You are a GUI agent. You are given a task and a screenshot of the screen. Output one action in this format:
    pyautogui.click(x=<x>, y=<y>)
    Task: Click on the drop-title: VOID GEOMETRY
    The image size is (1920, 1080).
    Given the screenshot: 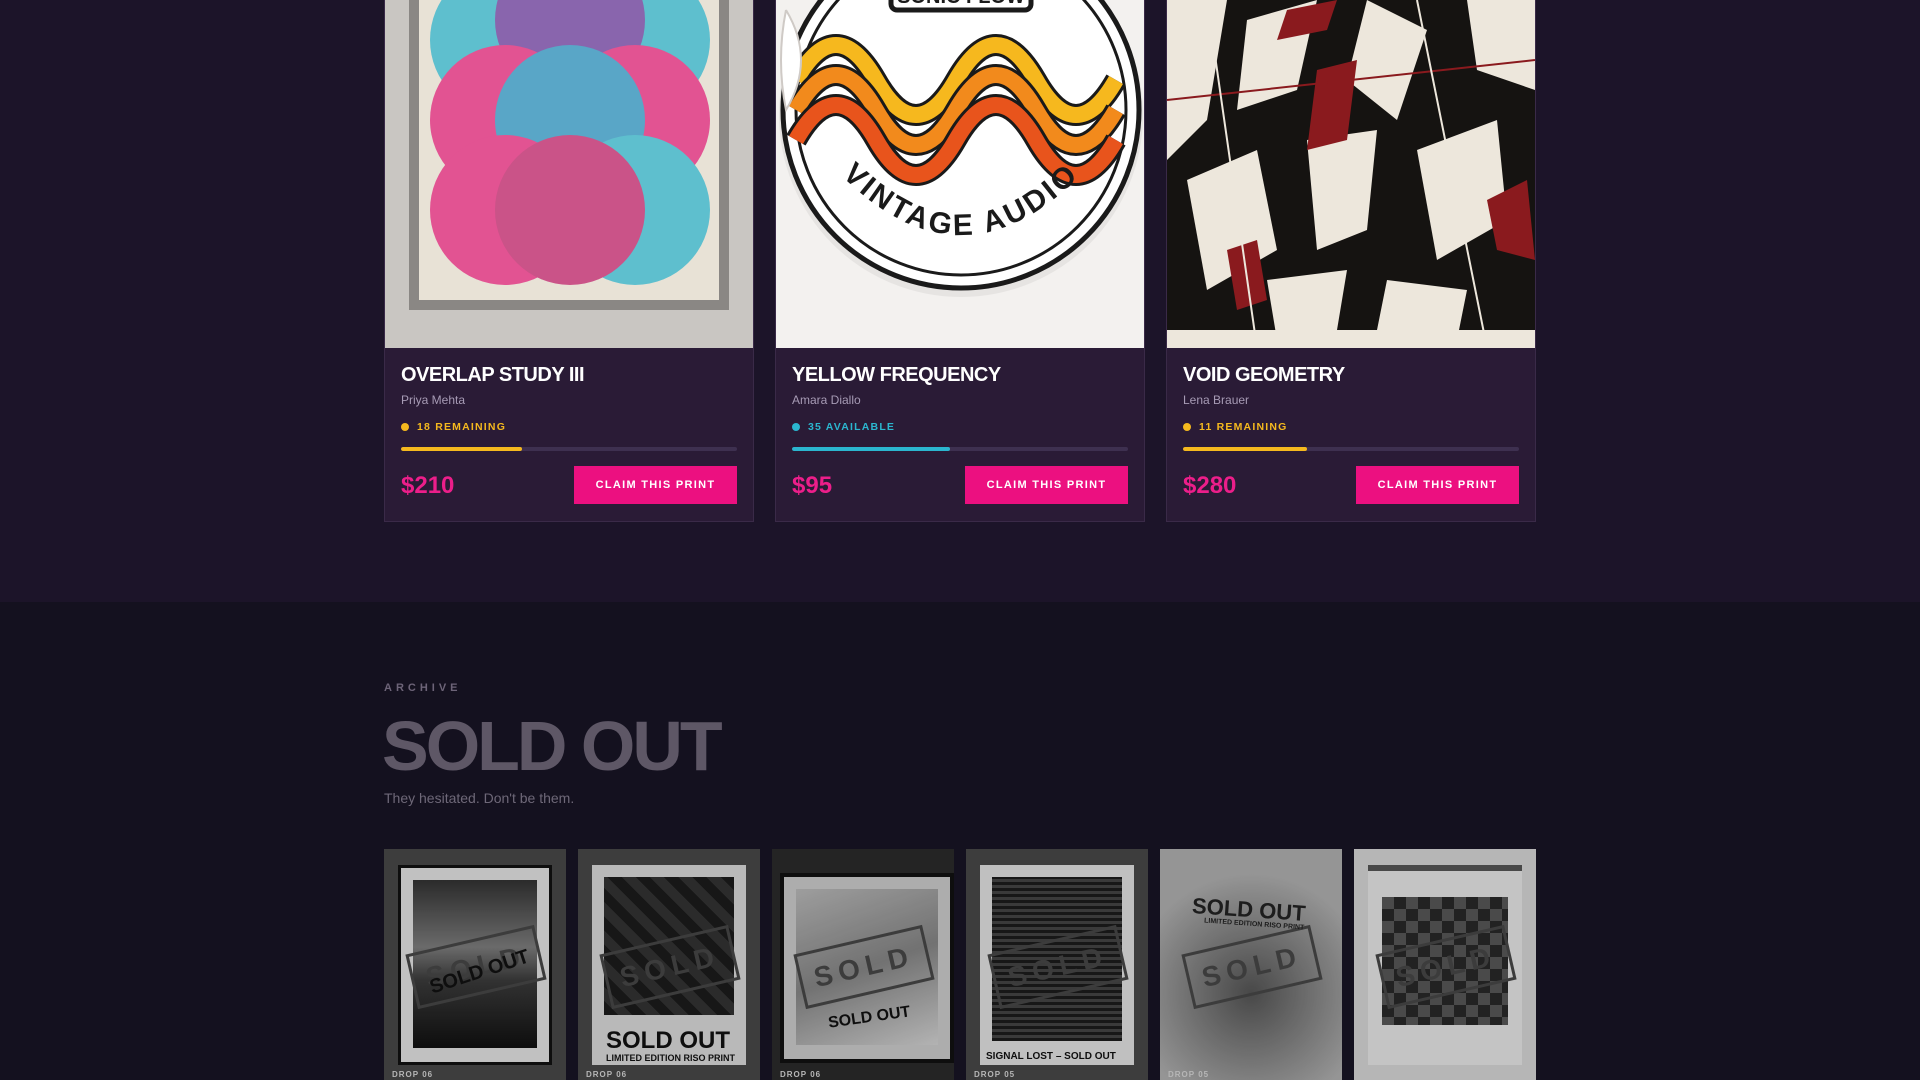 What is the action you would take?
    pyautogui.click(x=1264, y=375)
    